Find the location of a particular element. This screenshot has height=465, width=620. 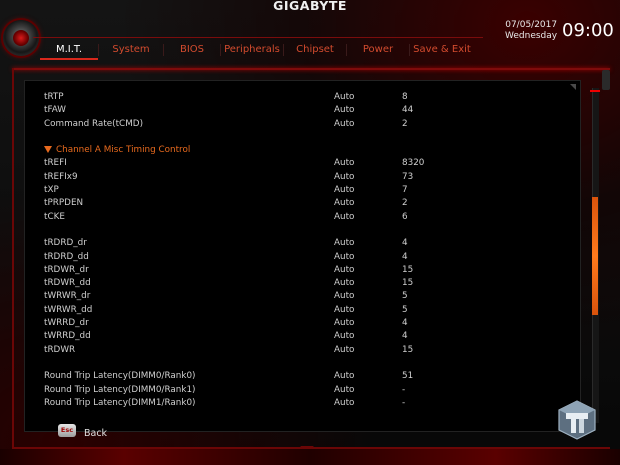

list-item: tREFI Auto 8320 is located at coordinates (254, 163).